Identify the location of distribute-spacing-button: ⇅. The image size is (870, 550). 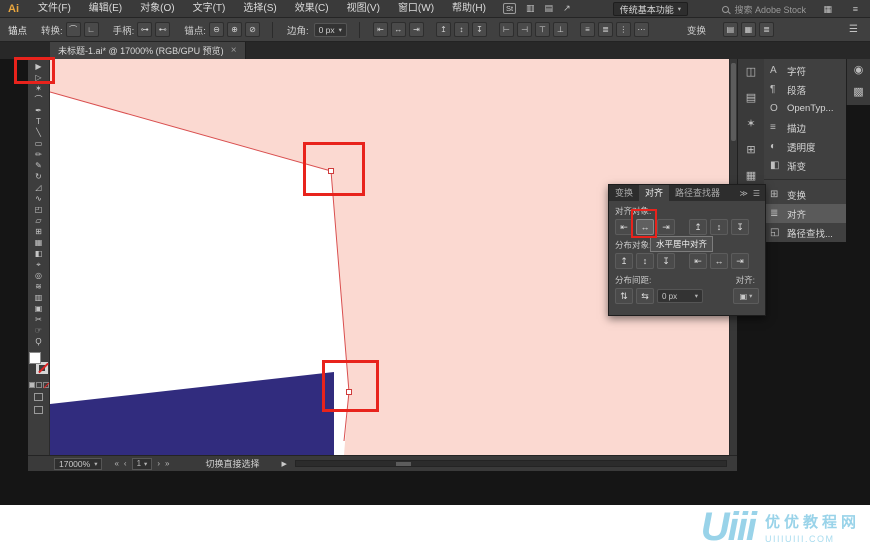
(624, 296).